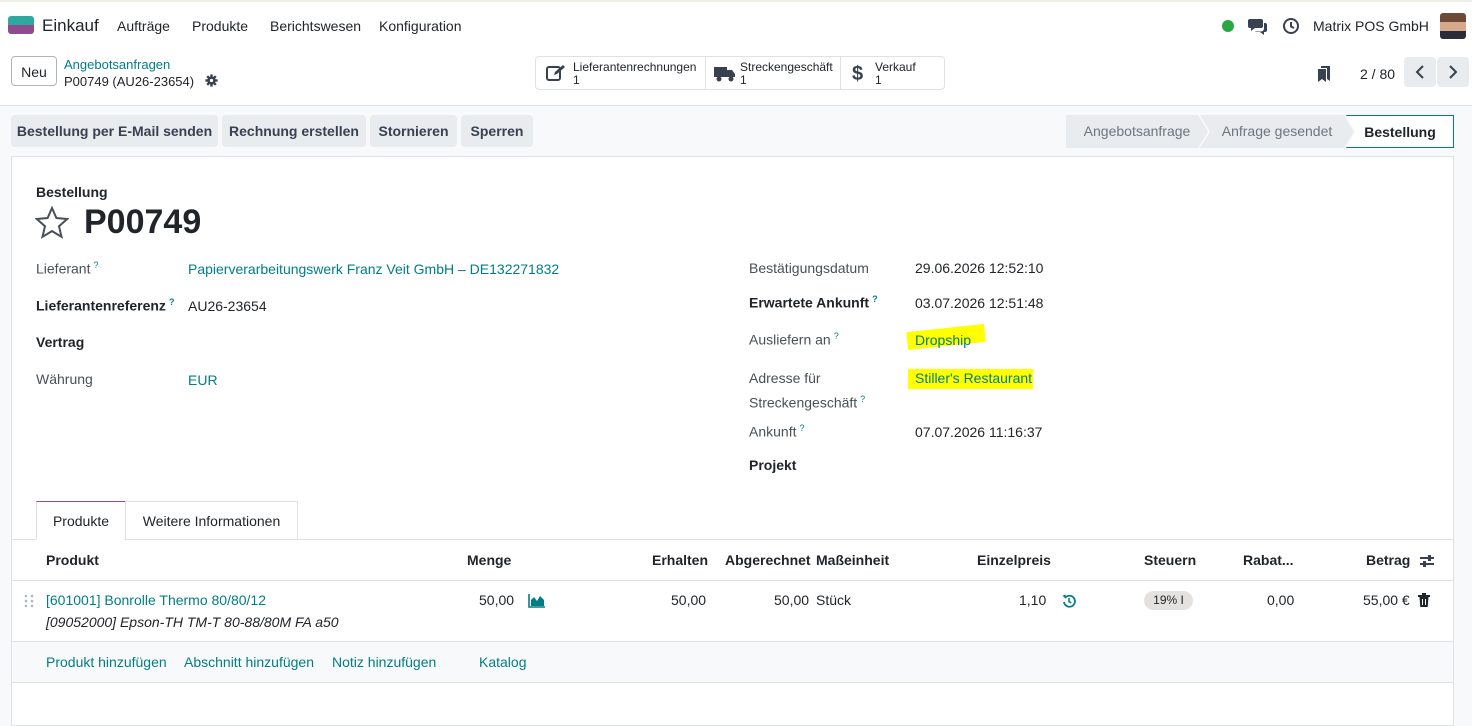 This screenshot has height=726, width=1472. Describe the element at coordinates (1324, 74) in the screenshot. I see `bookmark-icon` at that location.